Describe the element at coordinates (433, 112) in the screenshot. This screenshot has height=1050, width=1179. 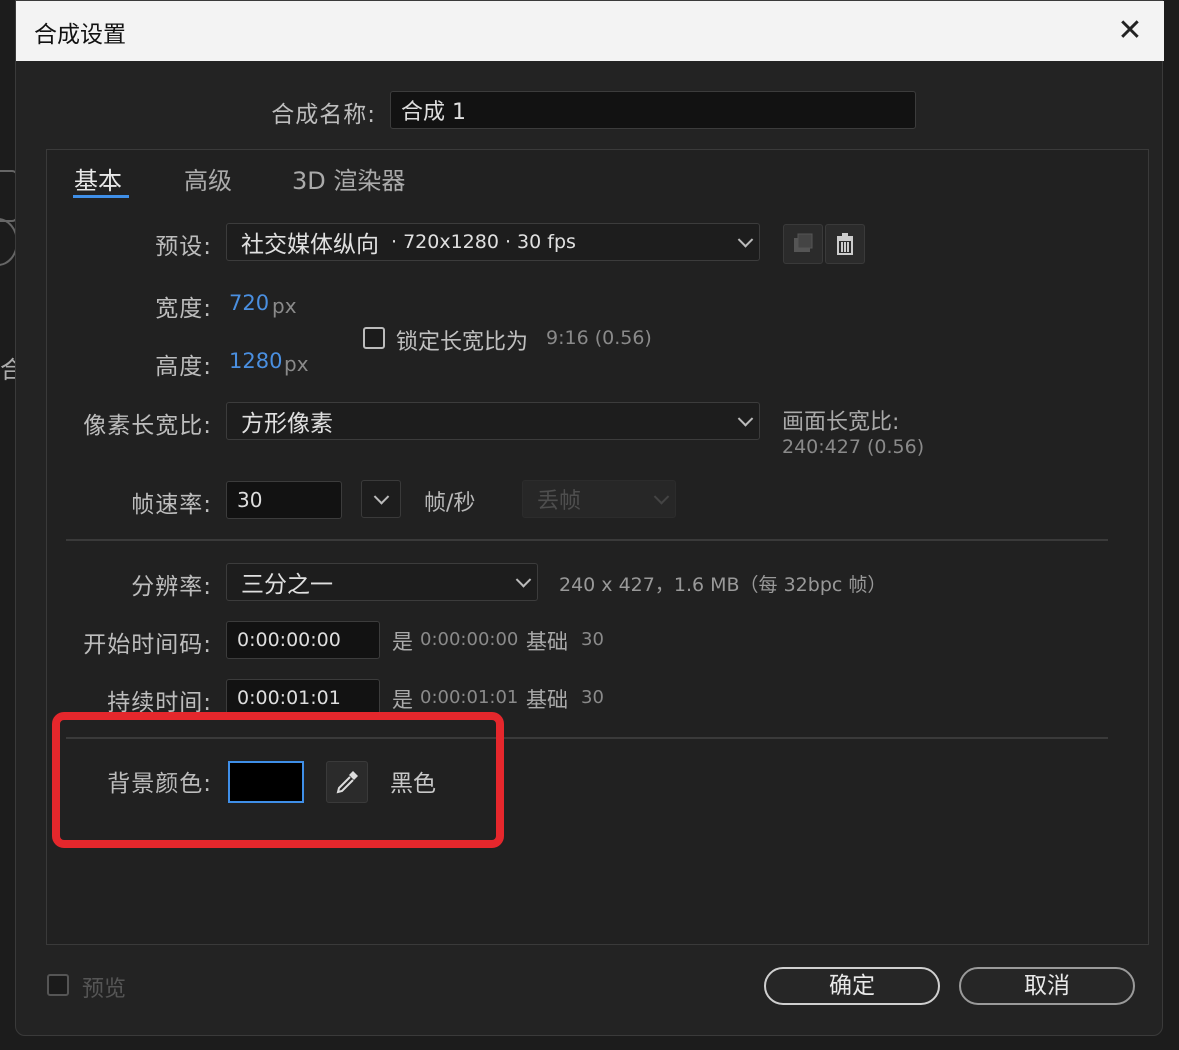
I see `comp-name-value: 合成 1` at that location.